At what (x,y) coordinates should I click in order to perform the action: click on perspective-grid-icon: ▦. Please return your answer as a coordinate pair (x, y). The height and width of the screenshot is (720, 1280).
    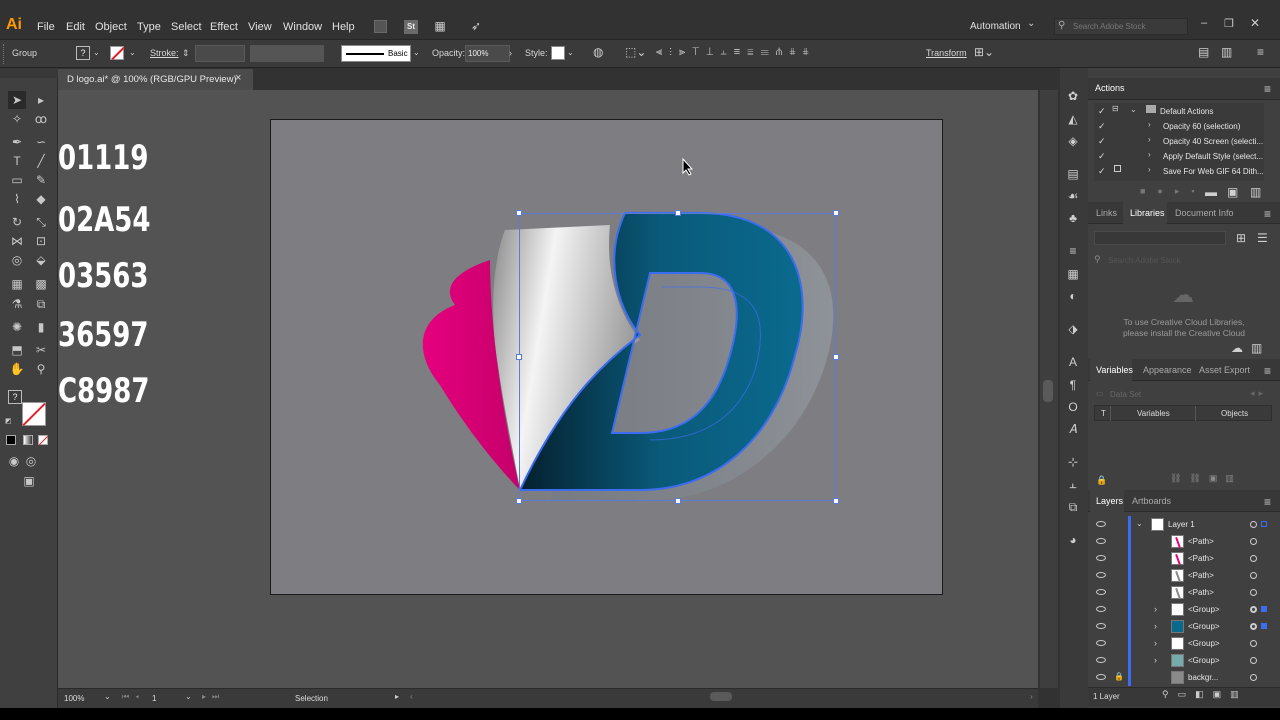
    Looking at the image, I should click on (17, 284).